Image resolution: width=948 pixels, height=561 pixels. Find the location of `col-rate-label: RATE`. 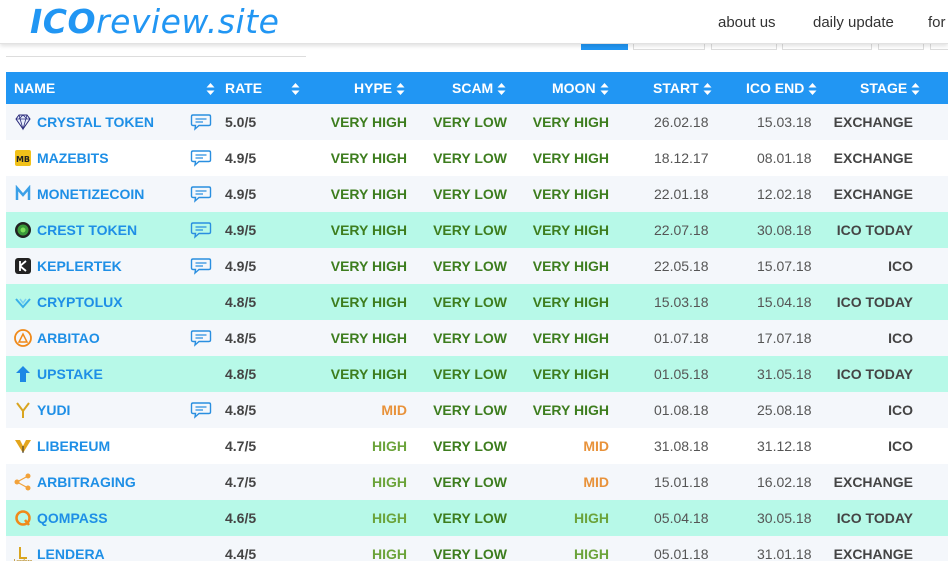

col-rate-label: RATE is located at coordinates (244, 88).